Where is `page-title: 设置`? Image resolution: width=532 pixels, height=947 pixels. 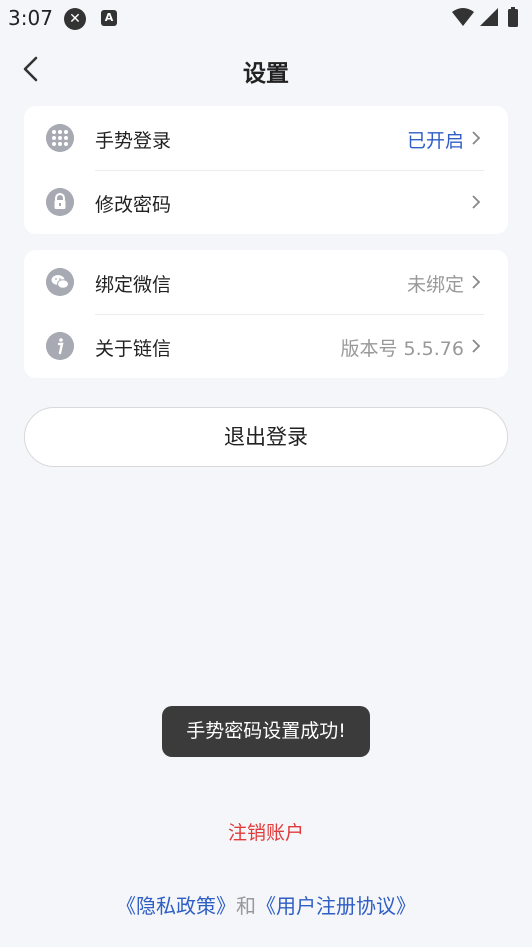 page-title: 设置 is located at coordinates (266, 74).